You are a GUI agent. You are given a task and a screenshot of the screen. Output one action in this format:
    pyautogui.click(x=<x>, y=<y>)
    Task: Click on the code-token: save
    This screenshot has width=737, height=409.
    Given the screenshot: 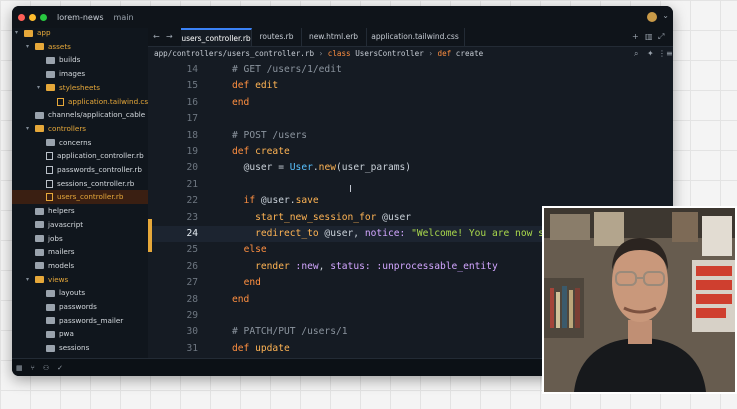 What is the action you would take?
    pyautogui.click(x=307, y=201)
    